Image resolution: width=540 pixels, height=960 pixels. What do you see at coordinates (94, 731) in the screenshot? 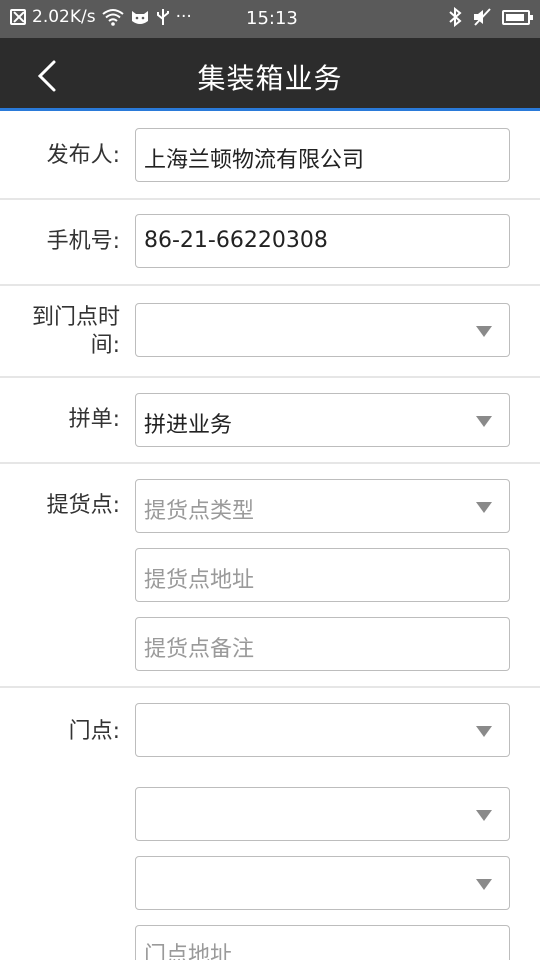
I see `door-label: 门点:` at bounding box center [94, 731].